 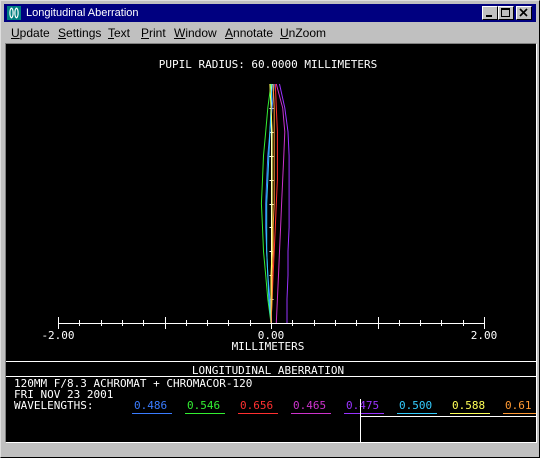 What do you see at coordinates (334, 406) in the screenshot?
I see `wavelength-legend: 0.486 0.546 0.656 0.465 0.475 0.500 0.588 0.61` at bounding box center [334, 406].